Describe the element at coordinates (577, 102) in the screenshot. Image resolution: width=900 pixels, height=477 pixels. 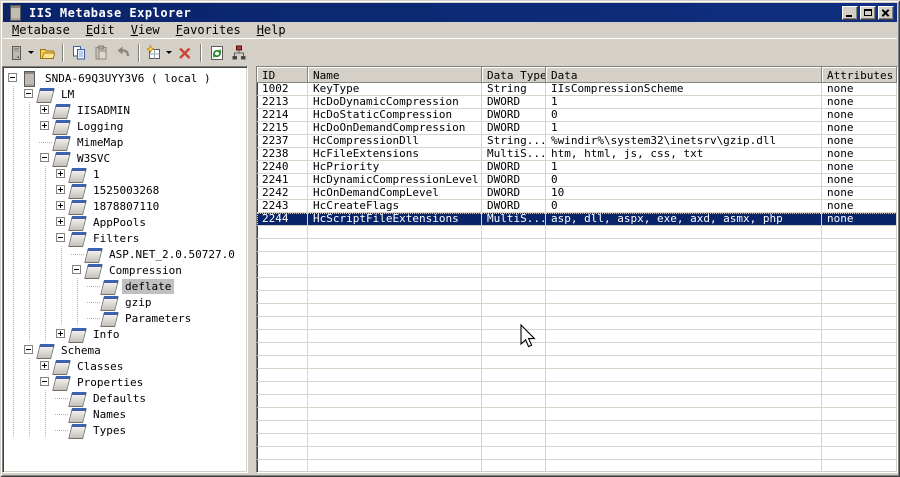
I see `list-row-2213: 2213 HcDoDynamicCompression DWORD 1 none` at that location.